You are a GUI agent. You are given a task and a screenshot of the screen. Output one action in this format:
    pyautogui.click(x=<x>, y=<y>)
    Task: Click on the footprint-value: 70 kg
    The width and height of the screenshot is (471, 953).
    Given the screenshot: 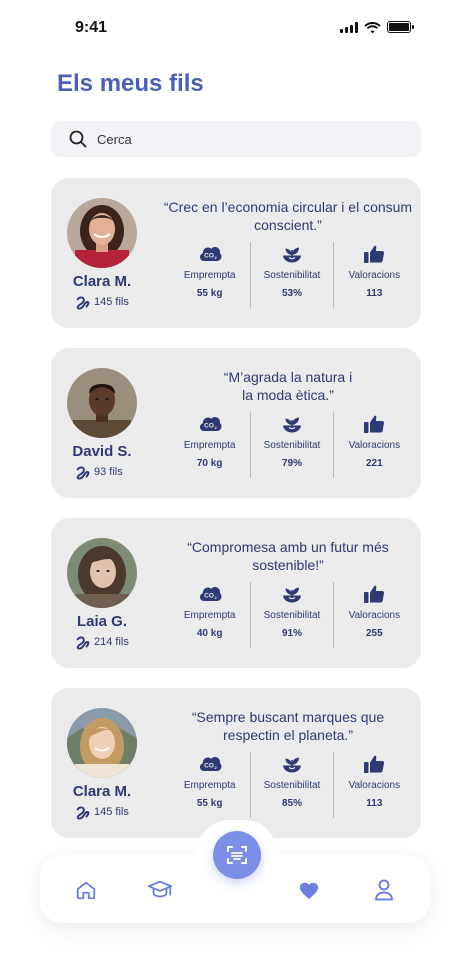 What is the action you would take?
    pyautogui.click(x=209, y=463)
    